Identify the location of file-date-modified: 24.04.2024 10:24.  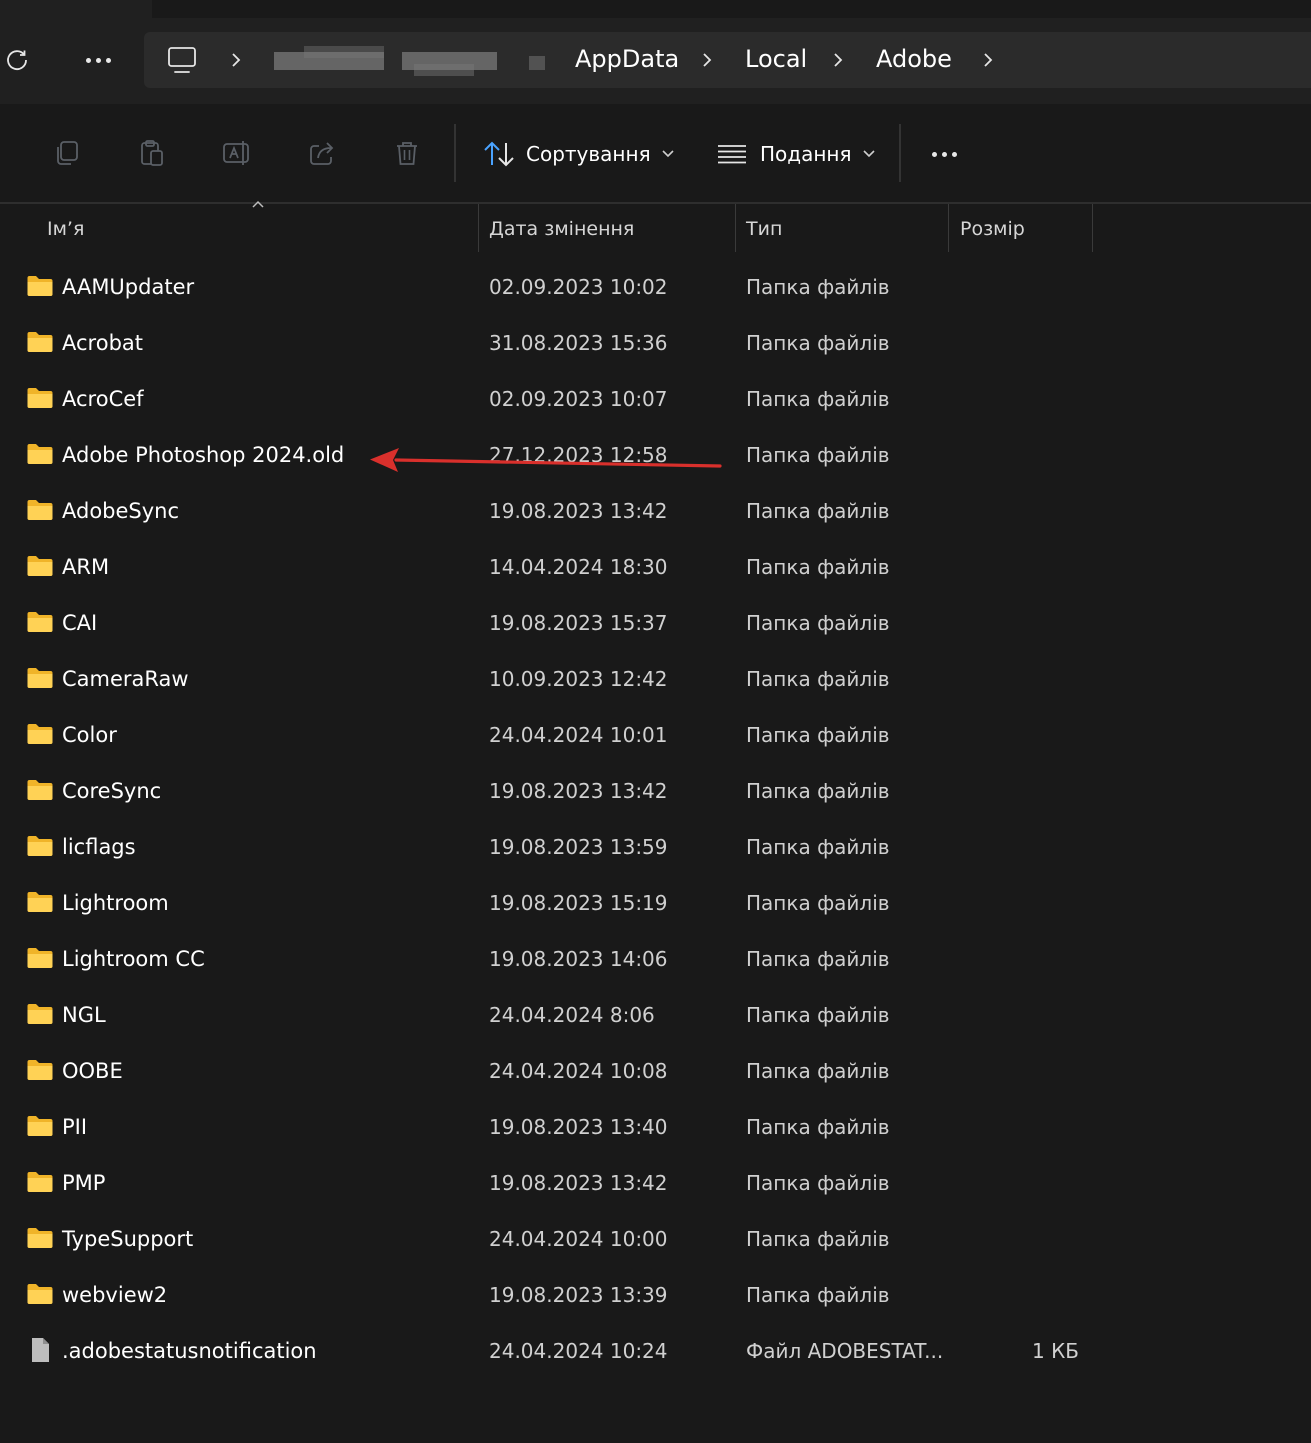
(578, 1351).